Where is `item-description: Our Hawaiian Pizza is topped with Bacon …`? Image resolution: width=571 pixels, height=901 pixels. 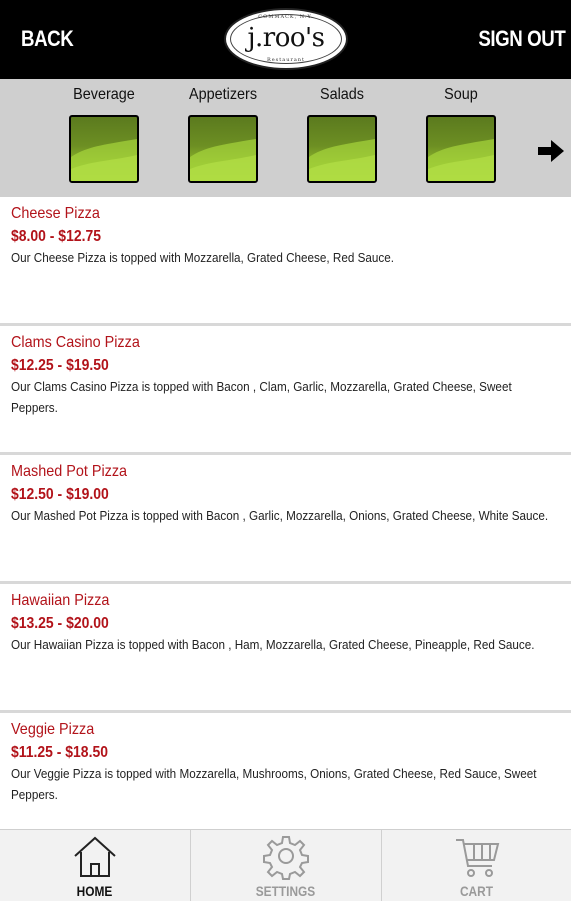 item-description: Our Hawaiian Pizza is topped with Bacon … is located at coordinates (273, 644).